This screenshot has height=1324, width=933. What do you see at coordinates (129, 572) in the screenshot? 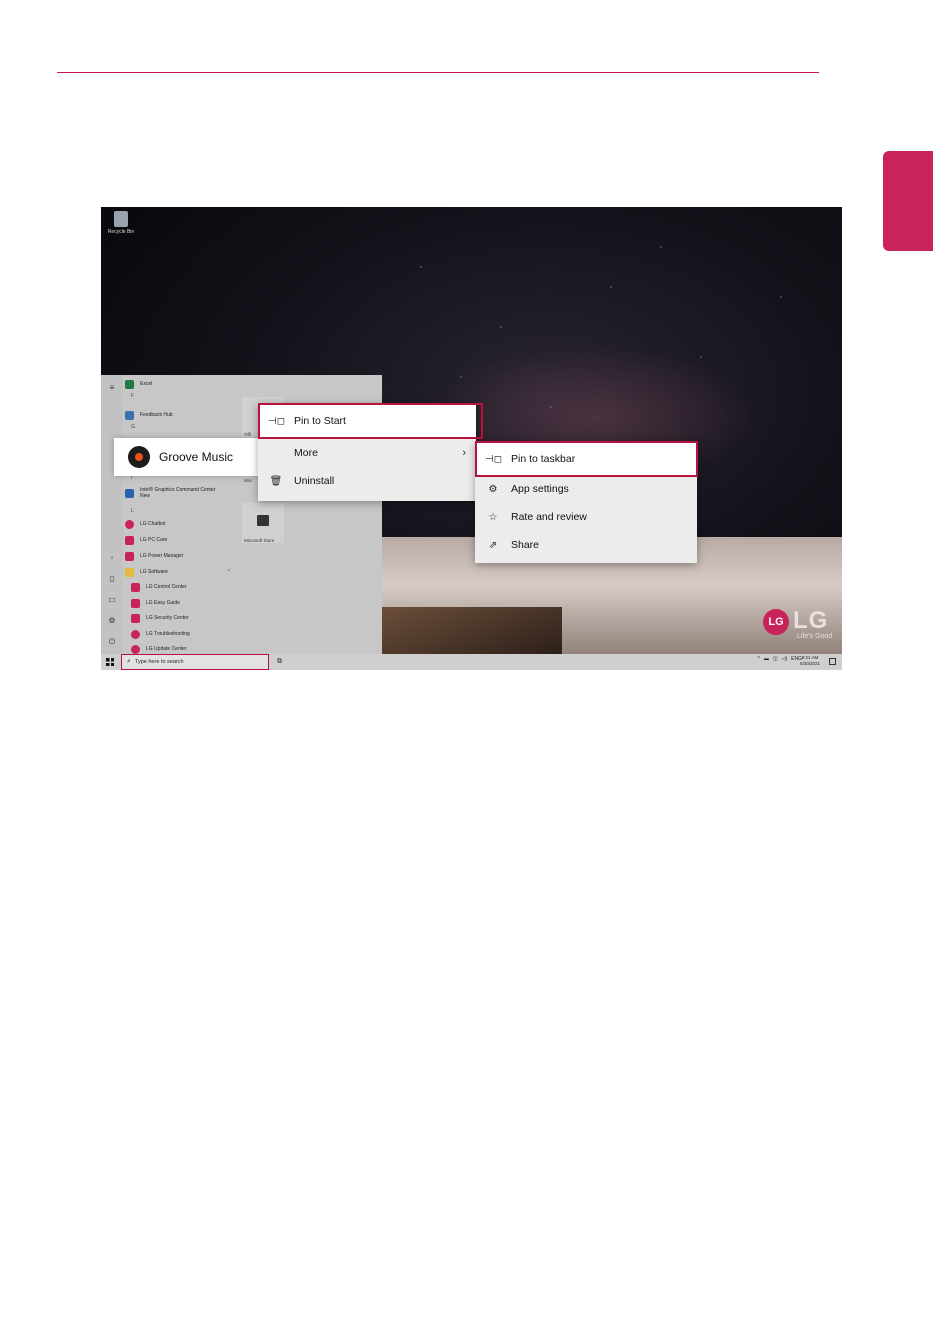
I see `folder-icon` at bounding box center [129, 572].